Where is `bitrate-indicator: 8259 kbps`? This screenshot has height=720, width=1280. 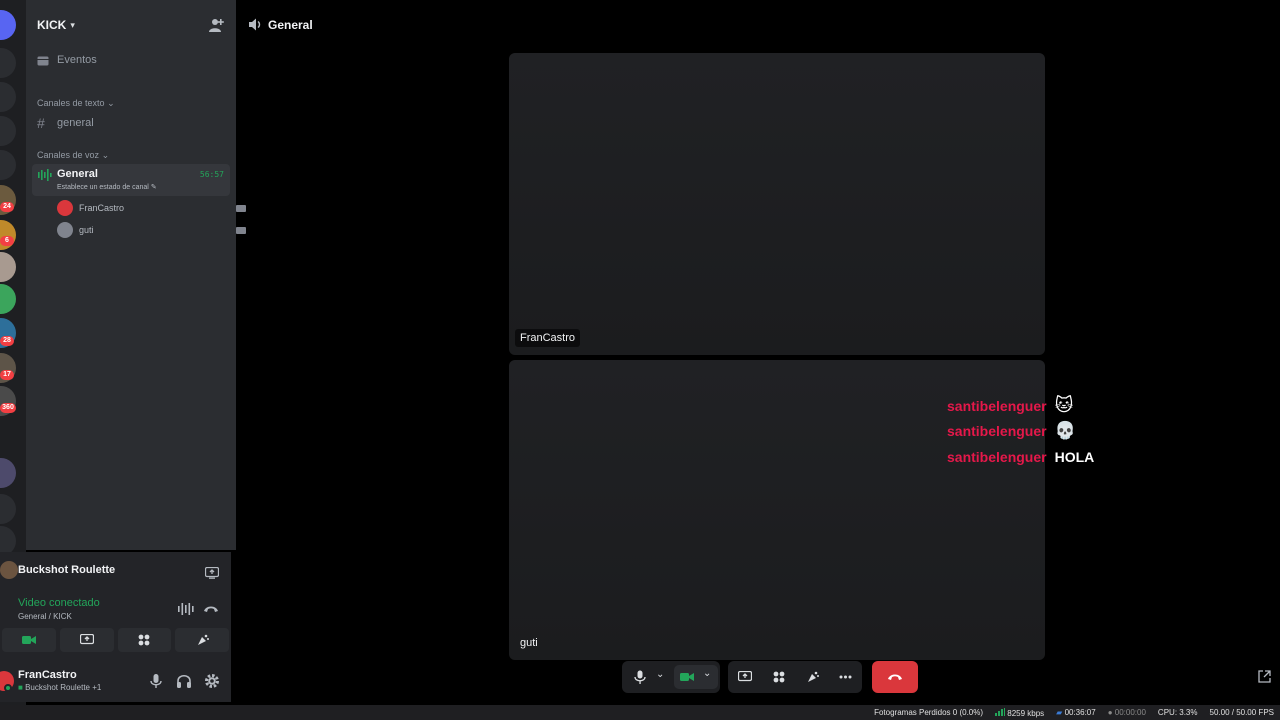
bitrate-indicator: 8259 kbps is located at coordinates (1019, 712).